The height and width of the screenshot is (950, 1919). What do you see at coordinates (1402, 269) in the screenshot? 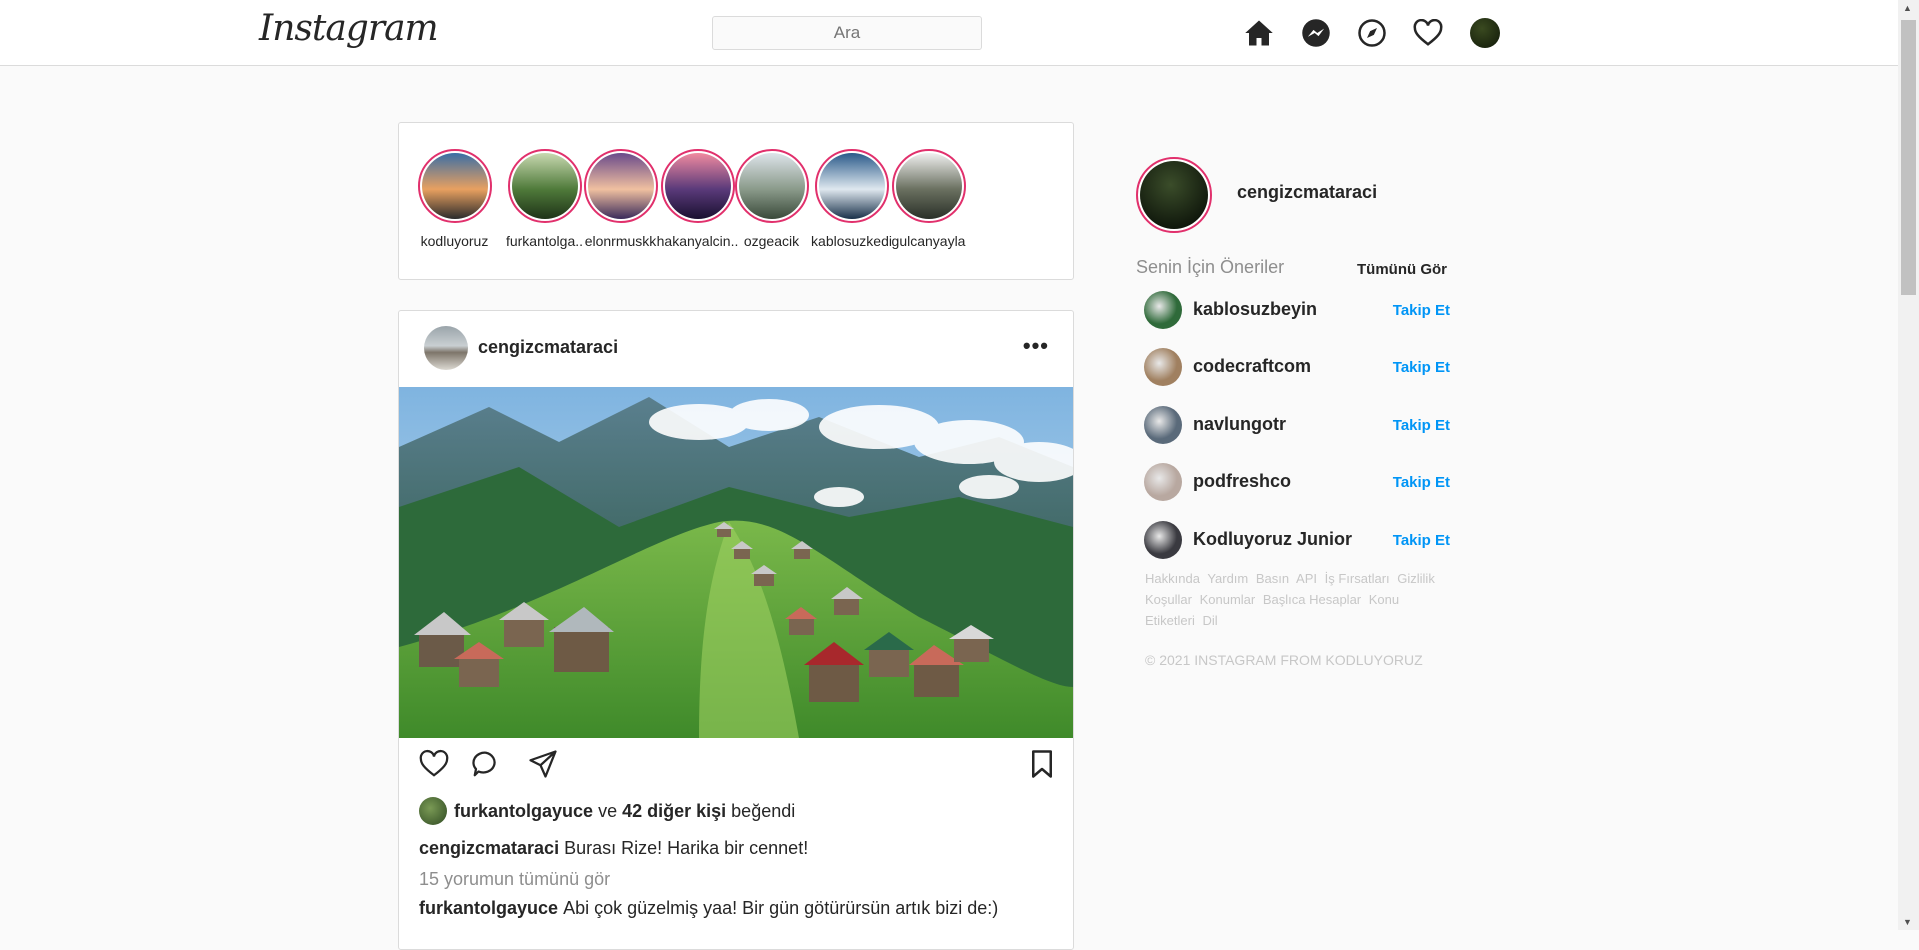
I see `see-all-link: Tümünü Gör` at bounding box center [1402, 269].